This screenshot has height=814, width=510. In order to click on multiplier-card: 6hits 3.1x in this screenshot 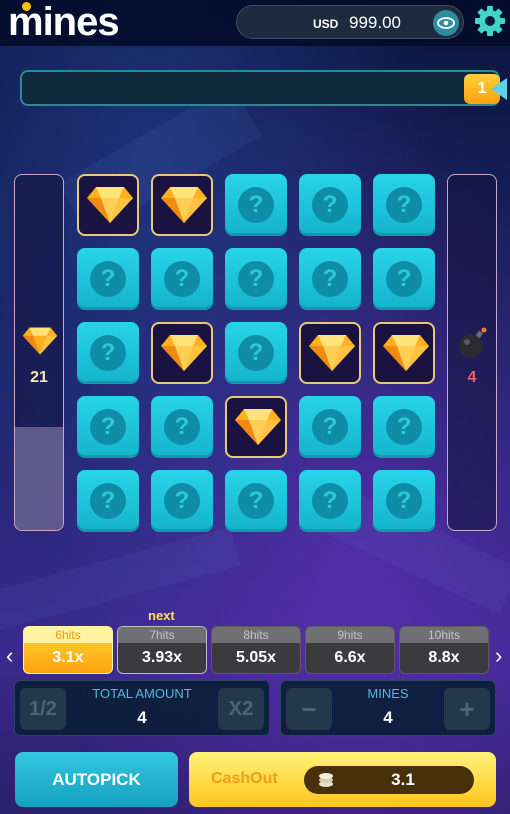, I will do `click(68, 650)`.